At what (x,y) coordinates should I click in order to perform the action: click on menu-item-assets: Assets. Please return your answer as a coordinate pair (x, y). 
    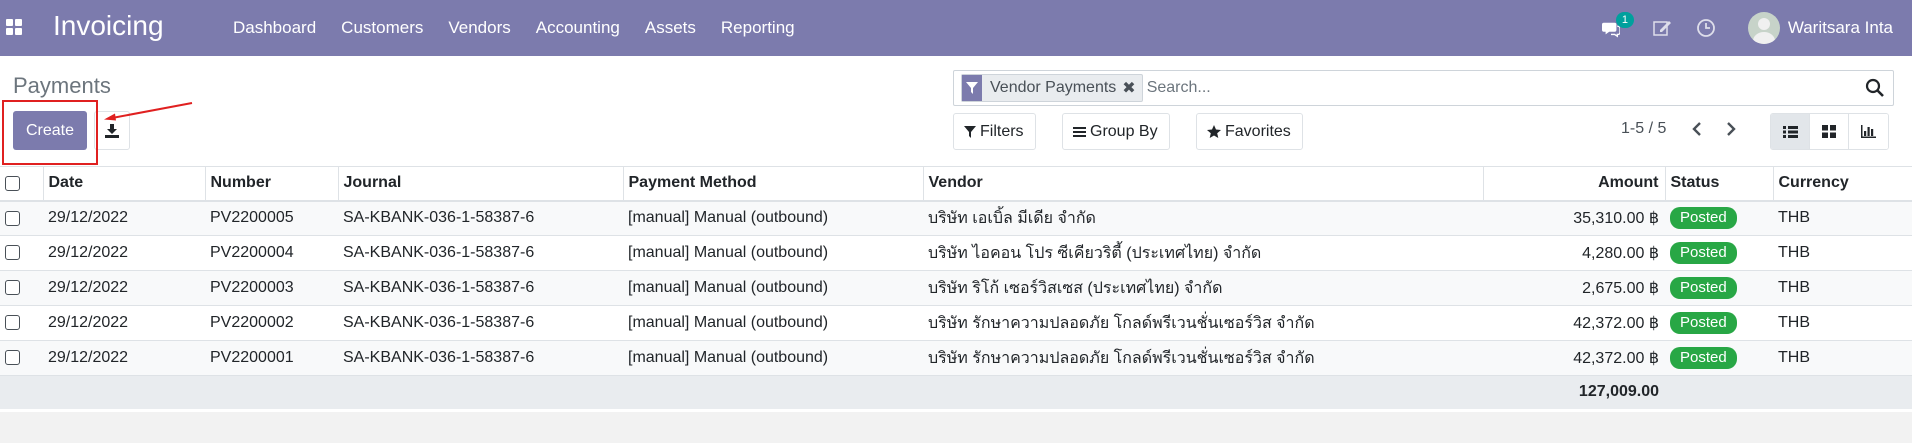
    Looking at the image, I should click on (670, 28).